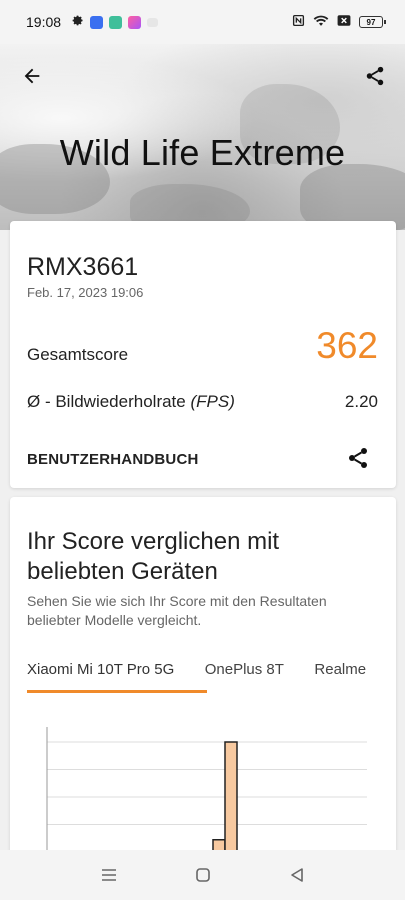  What do you see at coordinates (344, 22) in the screenshot?
I see `signal-off-icon` at bounding box center [344, 22].